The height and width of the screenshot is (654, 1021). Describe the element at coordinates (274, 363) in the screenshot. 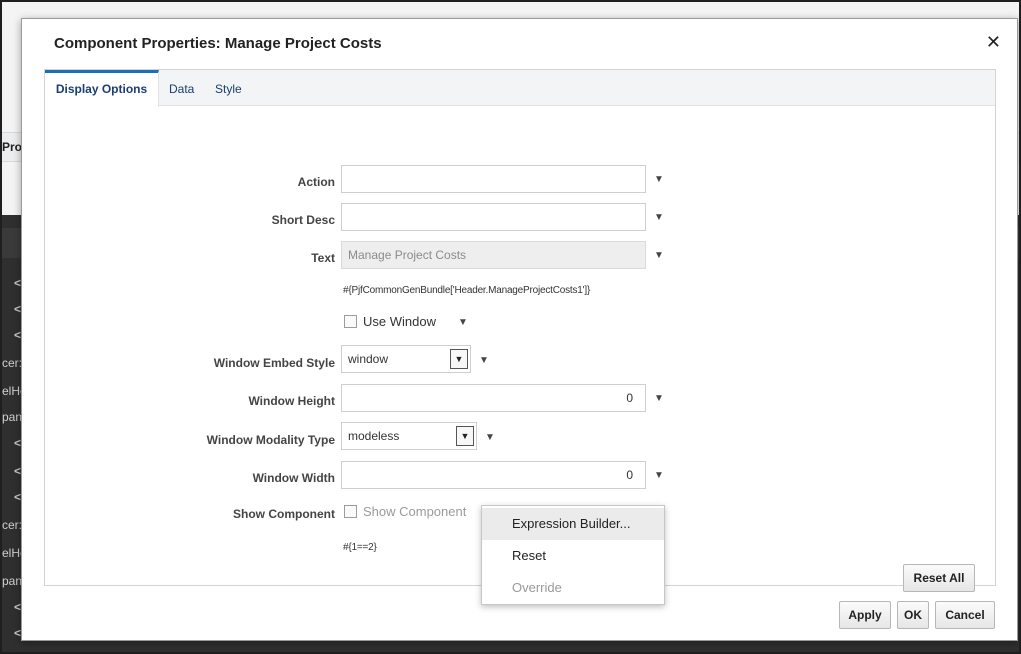

I see `window-embed-style-label: Window Embed Style` at that location.